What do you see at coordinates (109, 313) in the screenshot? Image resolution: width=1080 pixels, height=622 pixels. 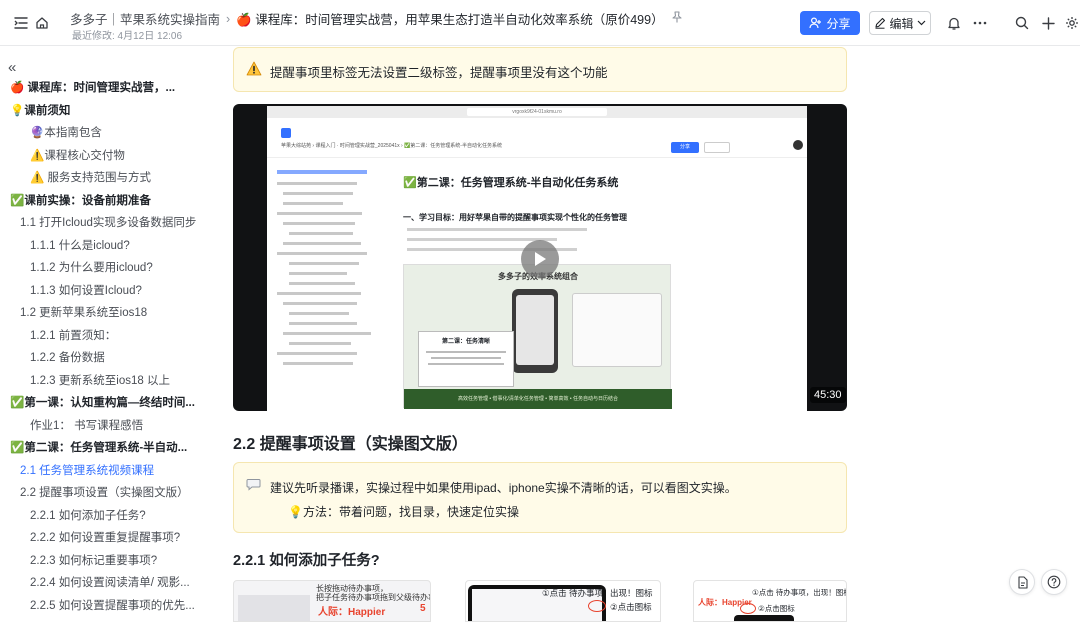 I see `toc-item: 1.2 更新苹果系统至ios18` at bounding box center [109, 313].